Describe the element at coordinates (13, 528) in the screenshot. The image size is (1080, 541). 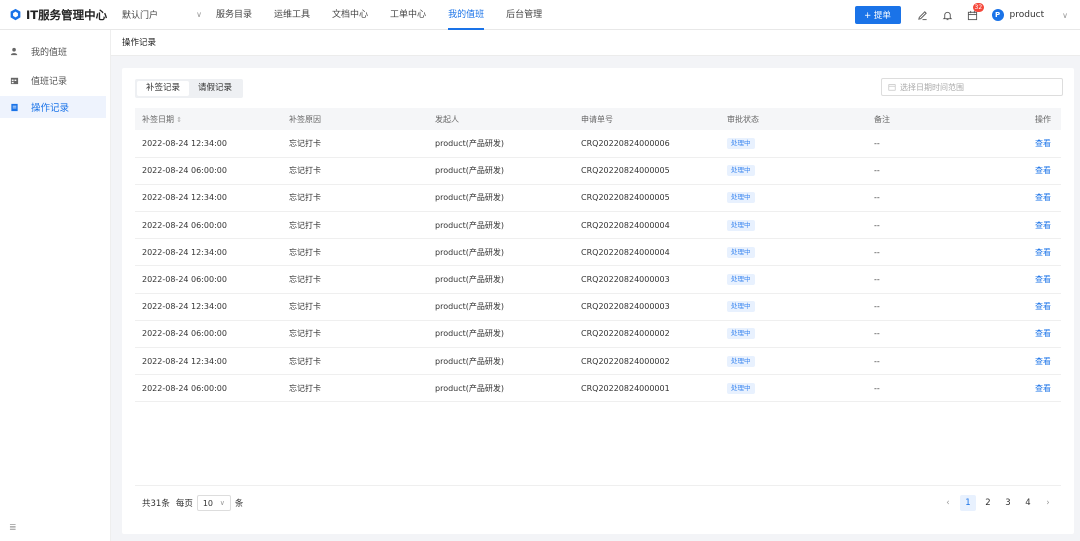
I see `collapse-sidebar-icon: ≣` at that location.